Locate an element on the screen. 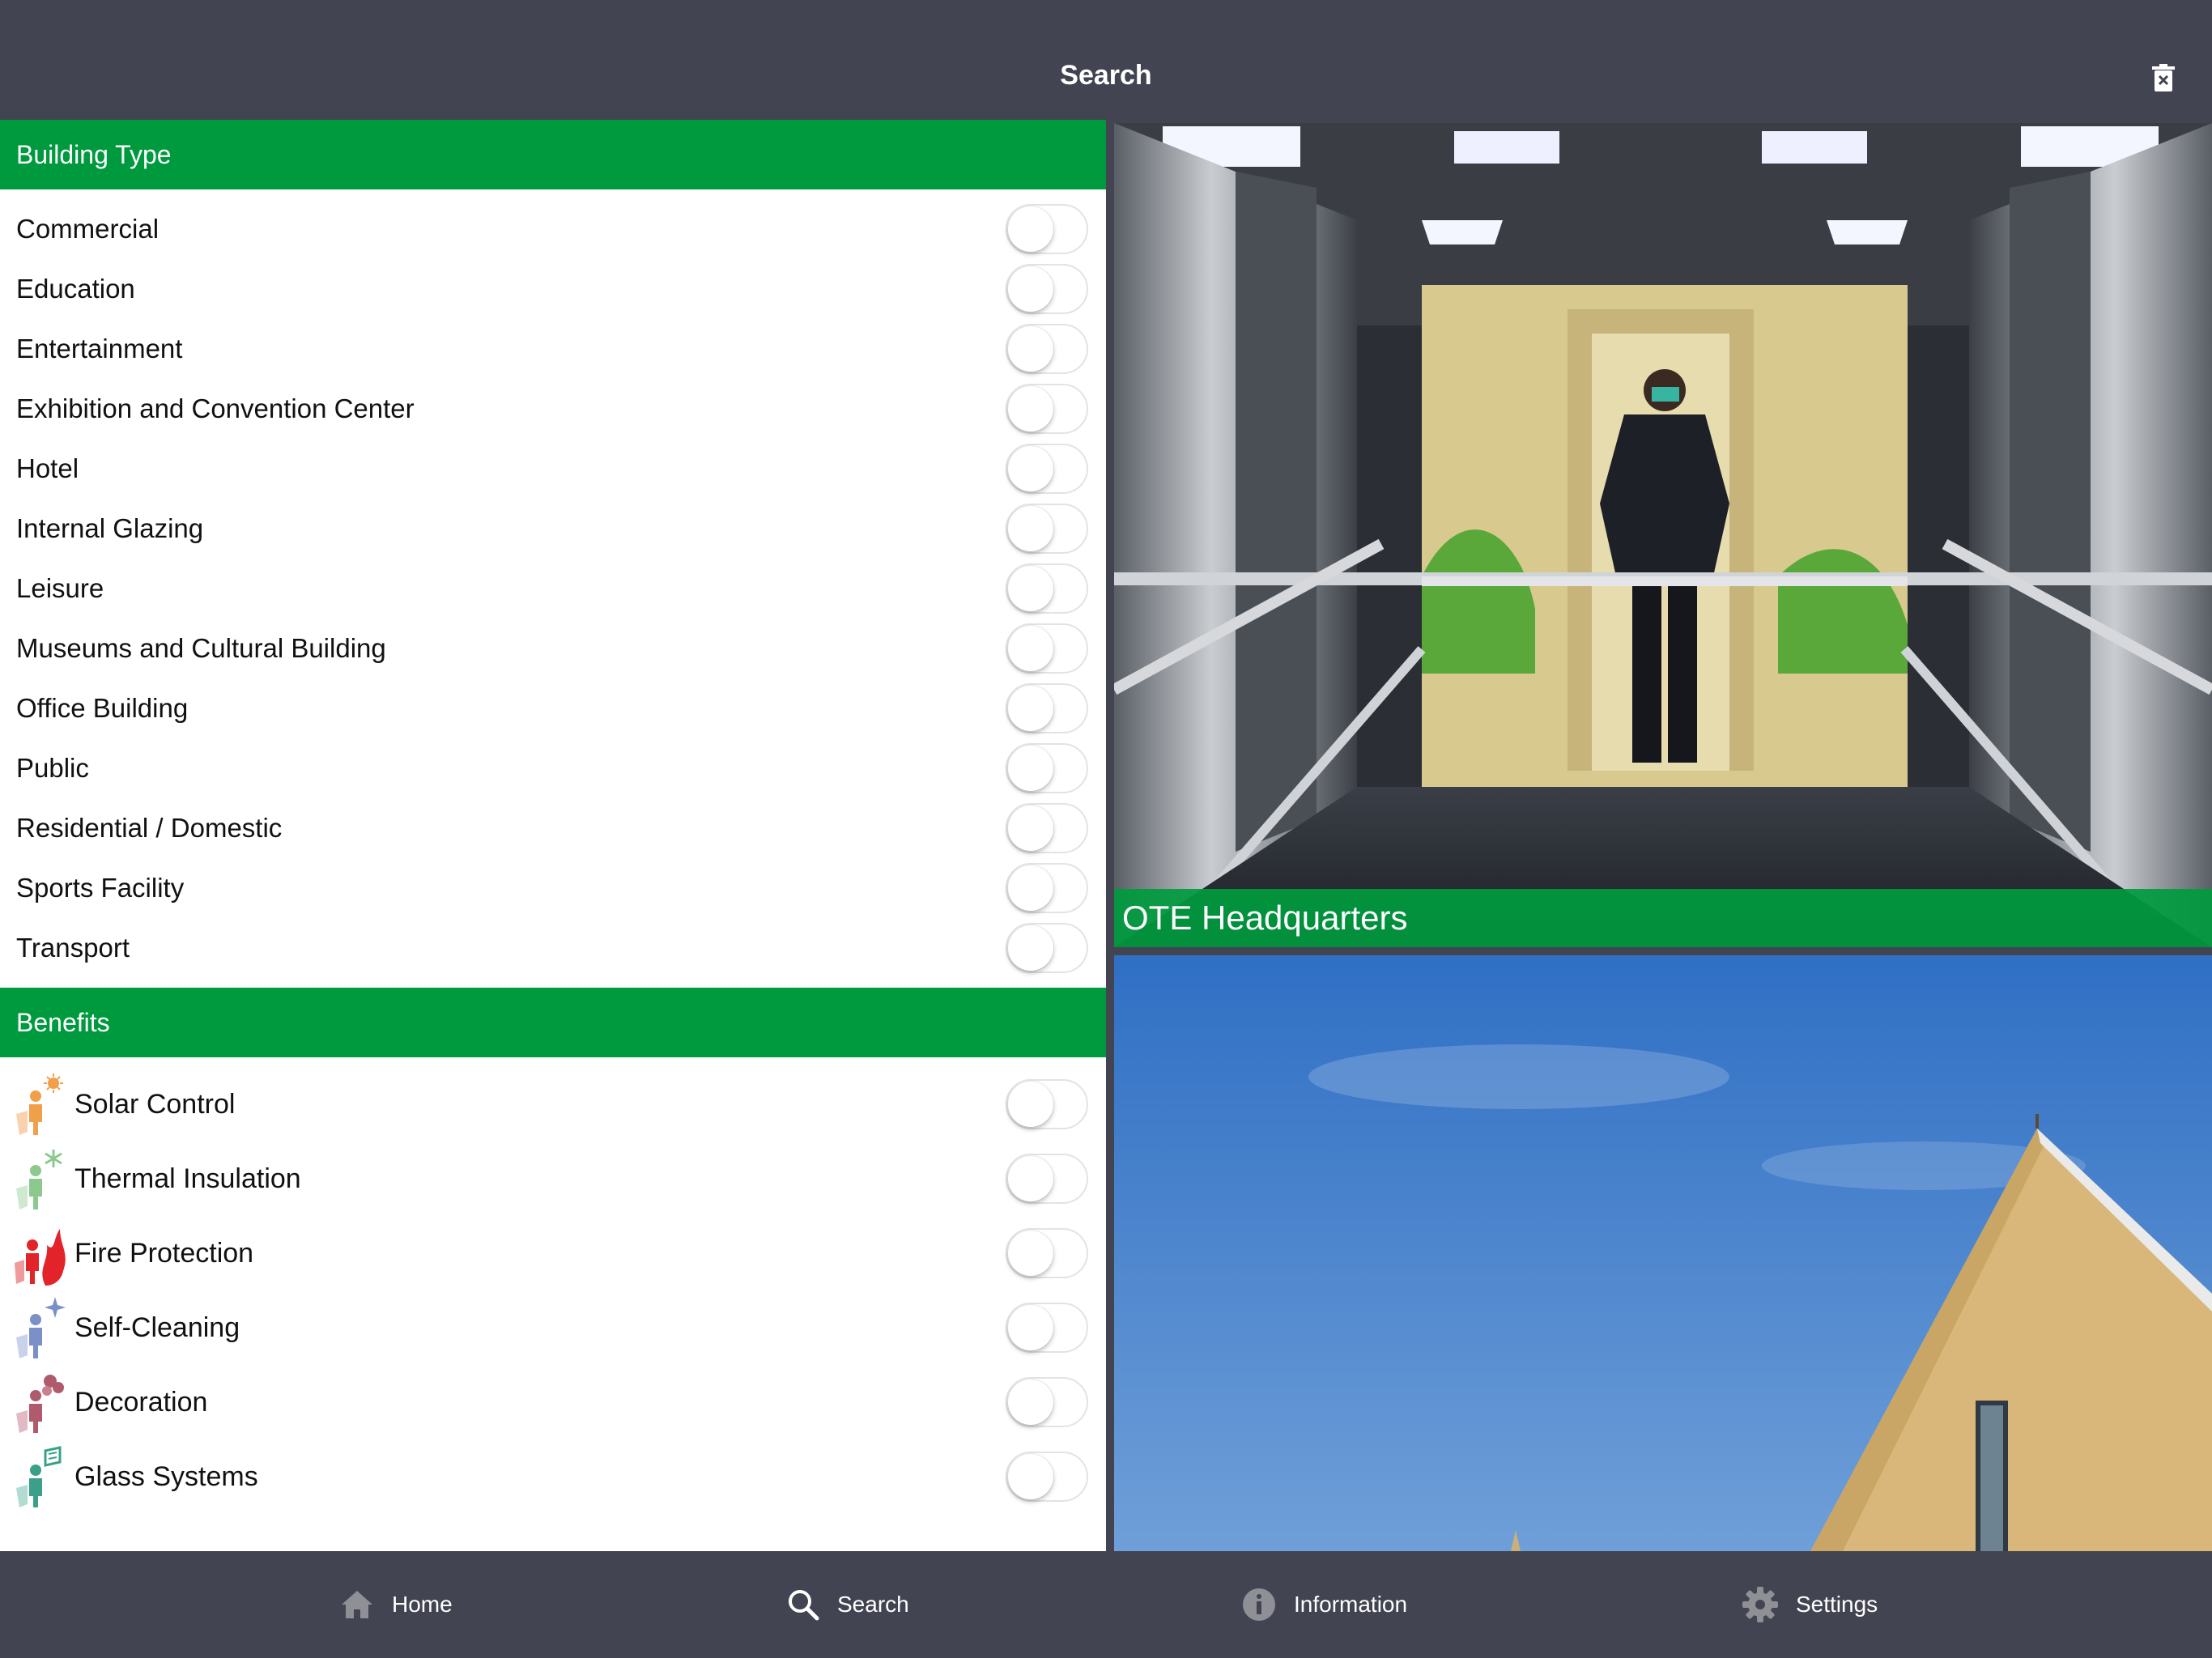  list-item-label: Solar Control is located at coordinates (155, 1104).